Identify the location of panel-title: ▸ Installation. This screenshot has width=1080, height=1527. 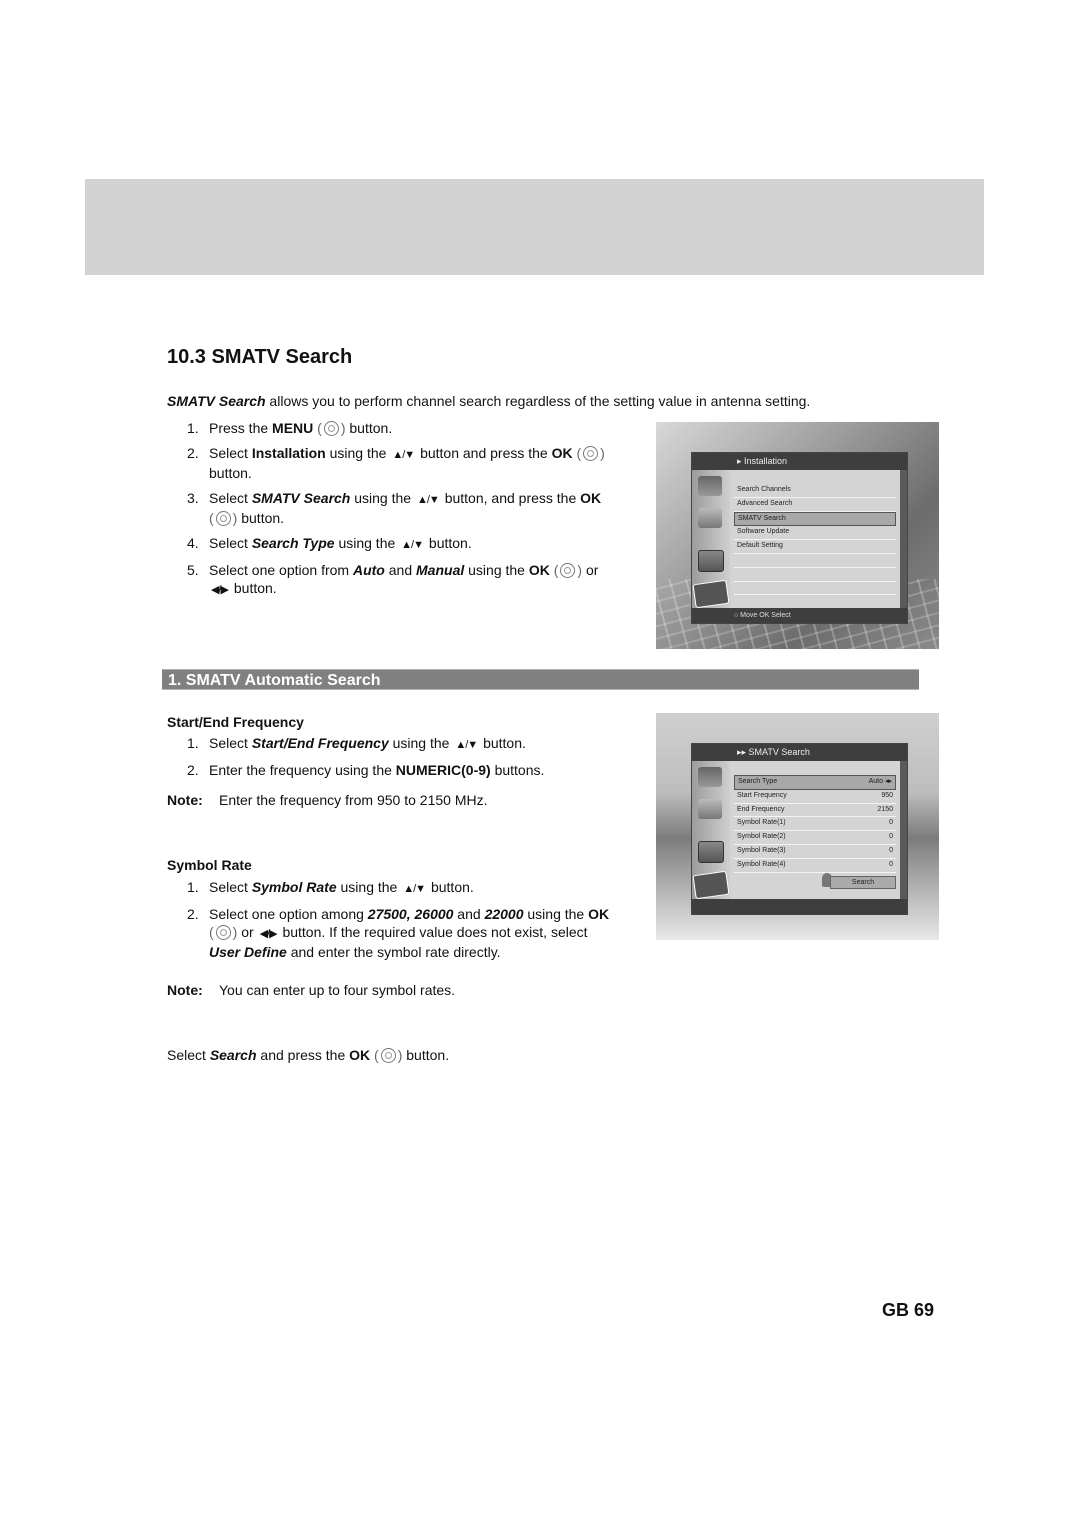
(799, 461).